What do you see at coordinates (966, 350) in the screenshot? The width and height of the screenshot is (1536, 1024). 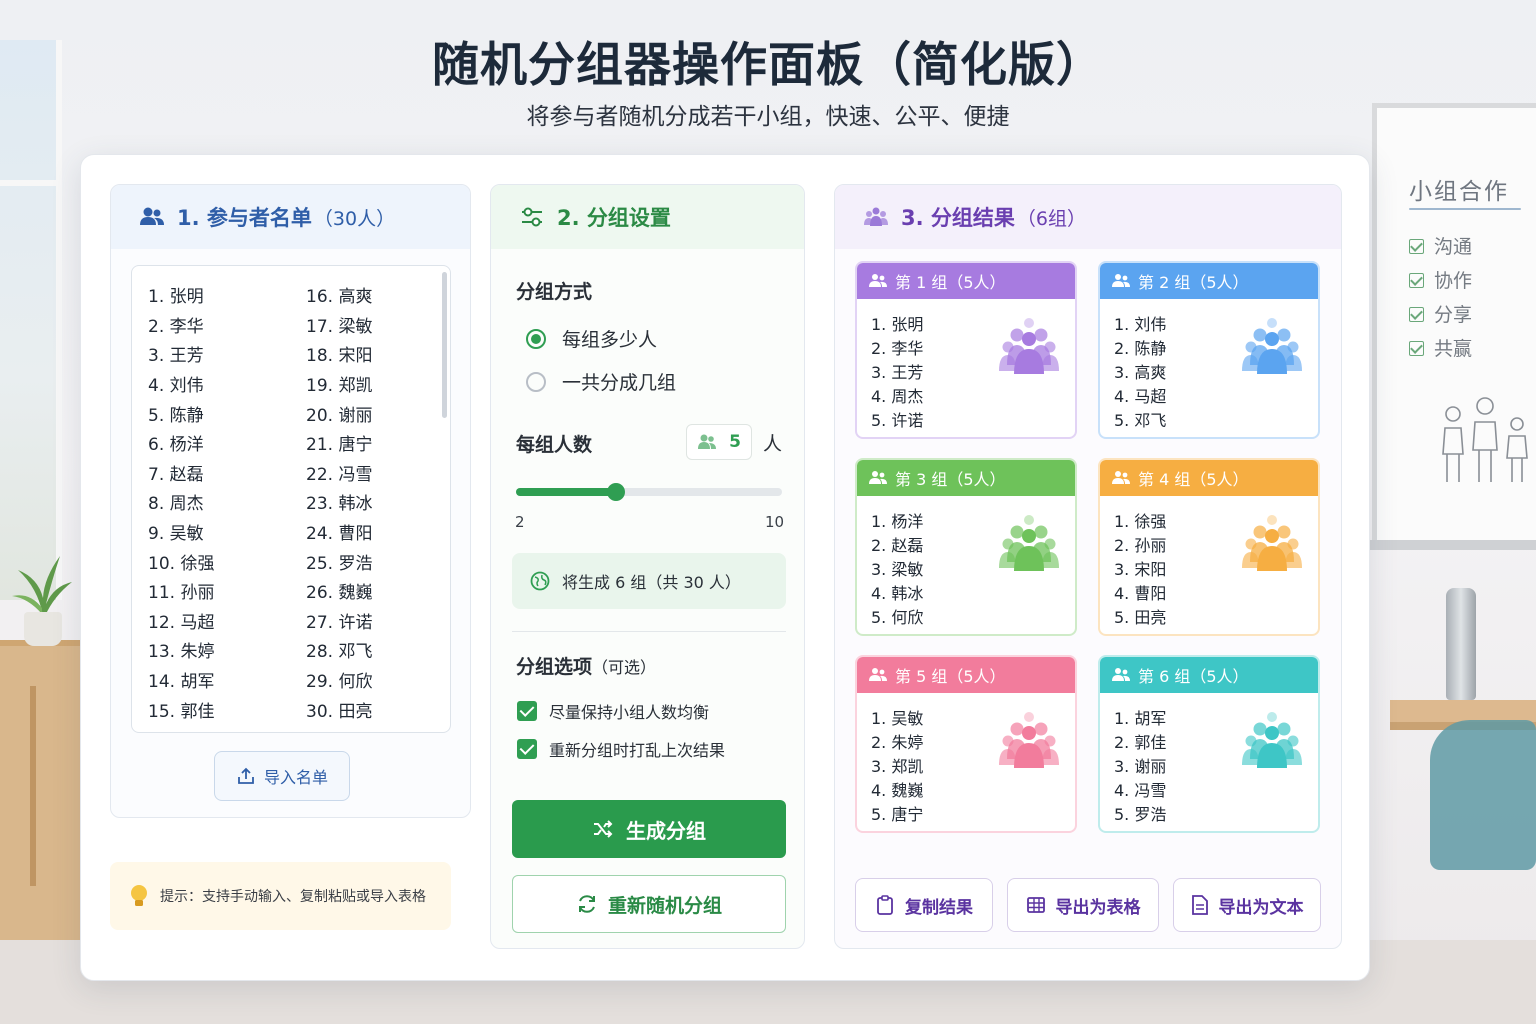 I see `group-card: 第 1 组（5人） 1. 张明 2. 李华 3. 王芳 4. 周杰 5. 许诺` at bounding box center [966, 350].